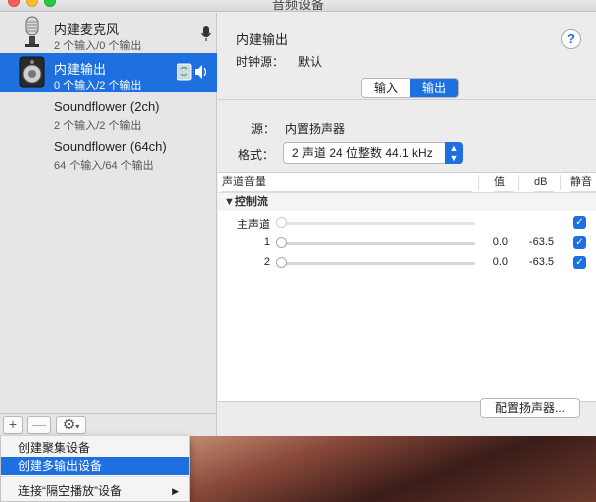 Image resolution: width=596 pixels, height=502 pixels. I want to click on device-channels: 0 个输入/2 个输出, so click(98, 86).